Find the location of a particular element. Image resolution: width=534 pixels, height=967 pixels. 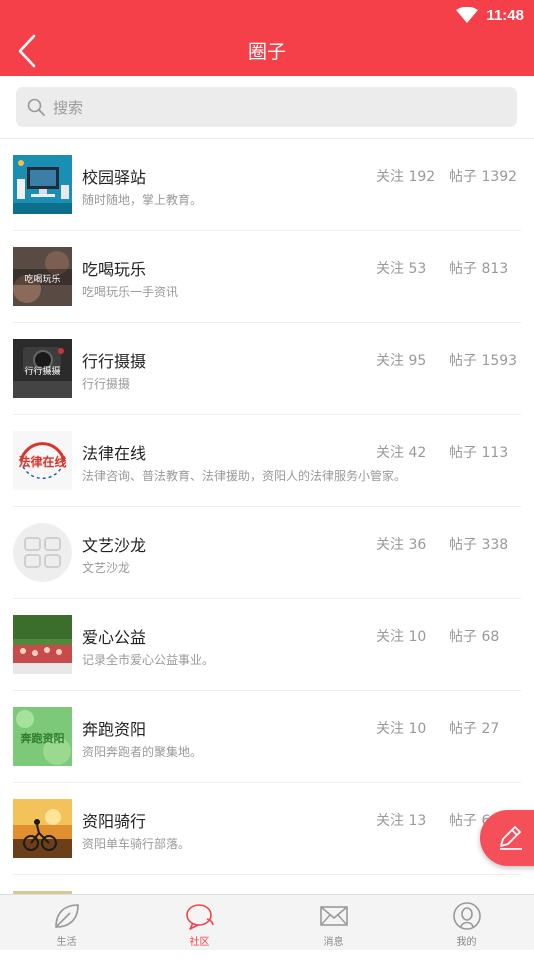

circle-item: 资阳骑行 资阳单车骑行部落。 关注 13 帖子 6 is located at coordinates (267, 829).